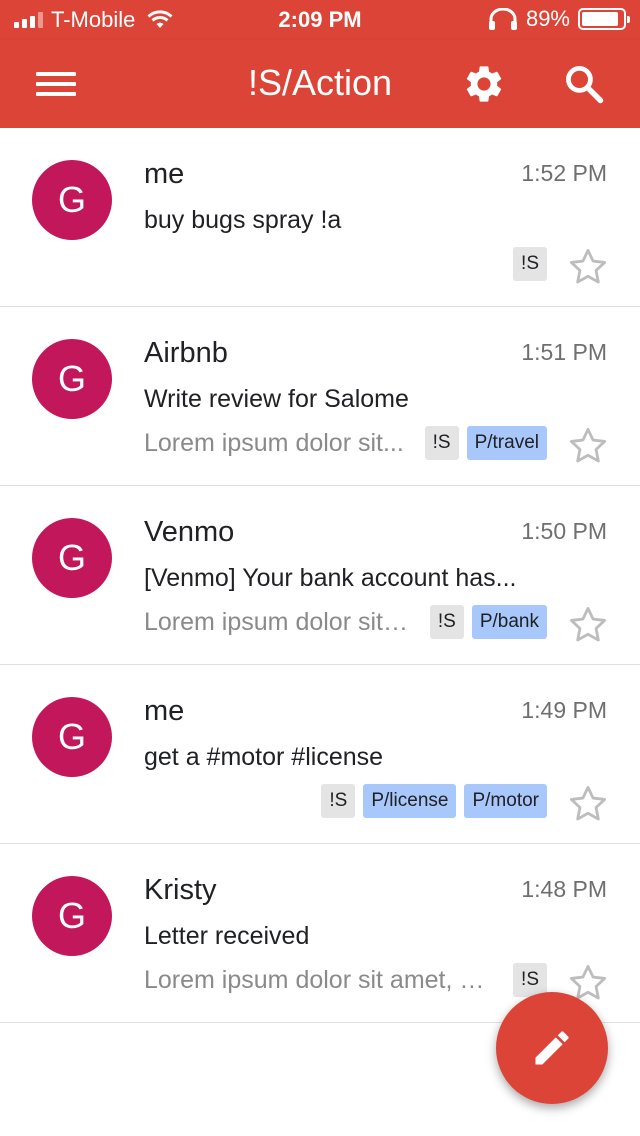 The height and width of the screenshot is (1136, 640). Describe the element at coordinates (320, 20) in the screenshot. I see `status-bar: T-Mobile 2:09 PM 89%` at that location.